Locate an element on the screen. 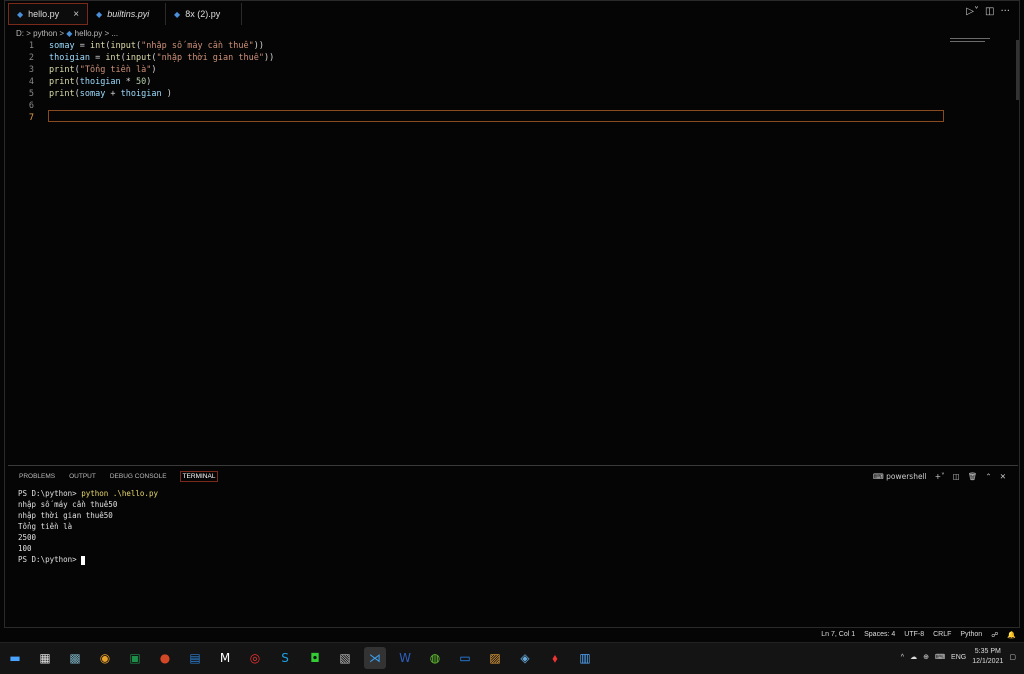 The height and width of the screenshot is (674, 1024). code-line: 4 print(thoigian * 50) is located at coordinates (480, 82).